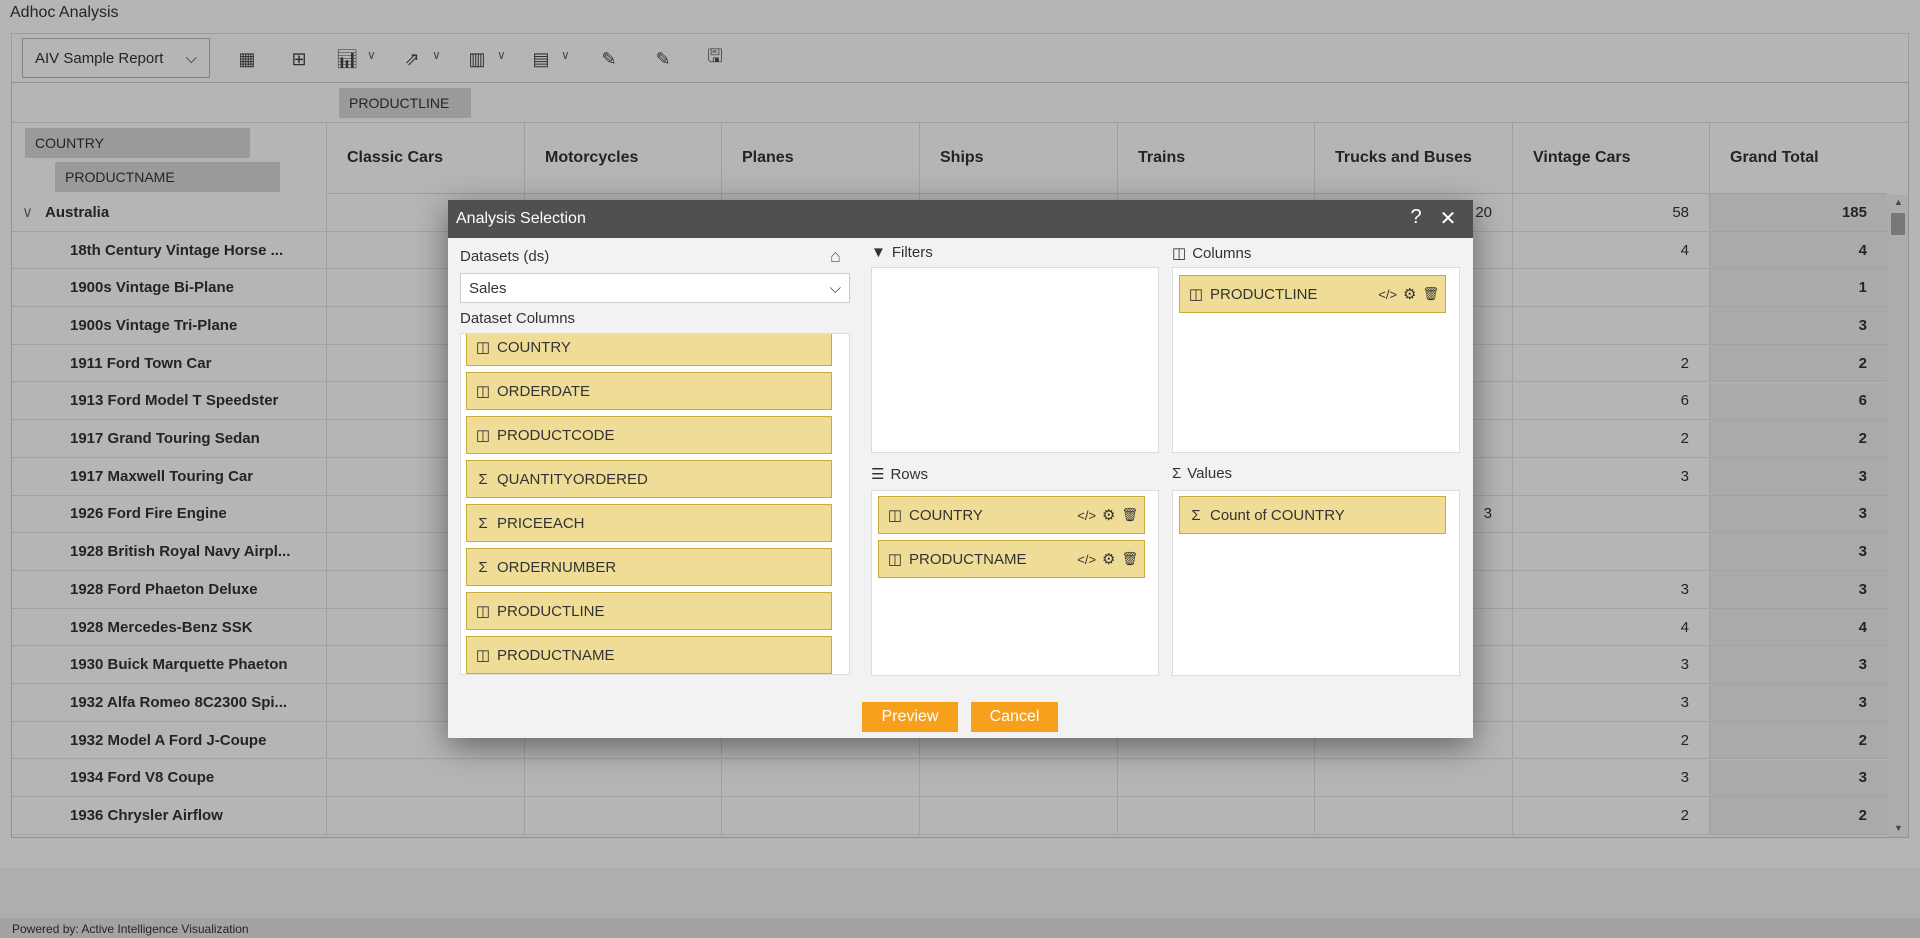 This screenshot has height=938, width=1920. I want to click on rows-label: Rows, so click(909, 474).